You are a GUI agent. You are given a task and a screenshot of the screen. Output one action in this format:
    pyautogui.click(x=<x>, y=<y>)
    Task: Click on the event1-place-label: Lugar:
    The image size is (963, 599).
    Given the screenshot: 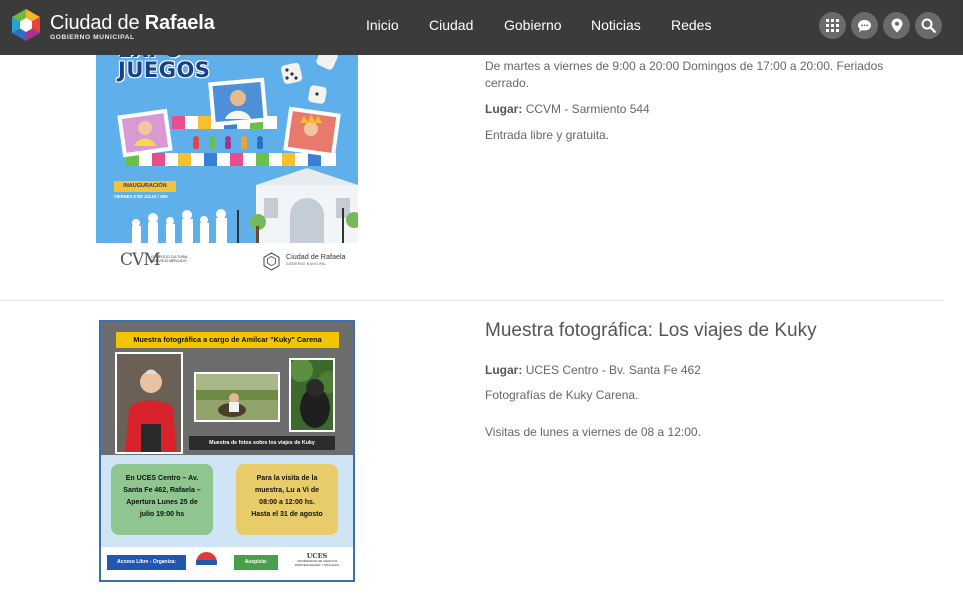 What is the action you would take?
    pyautogui.click(x=504, y=109)
    